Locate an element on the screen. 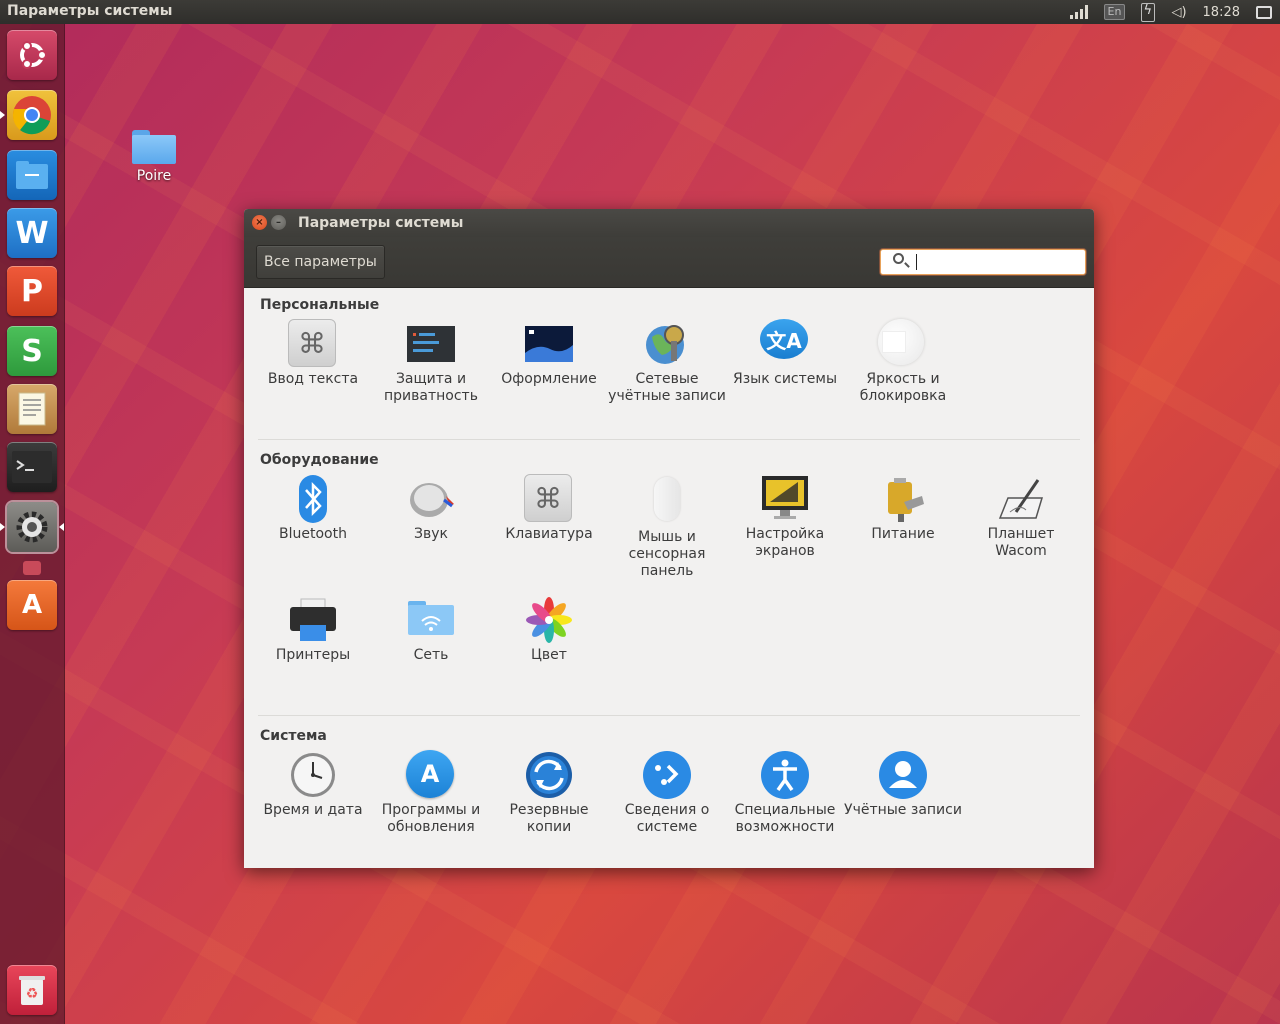 Image resolution: width=1280 pixels, height=1024 pixels. window-title: Параметры системы is located at coordinates (381, 223).